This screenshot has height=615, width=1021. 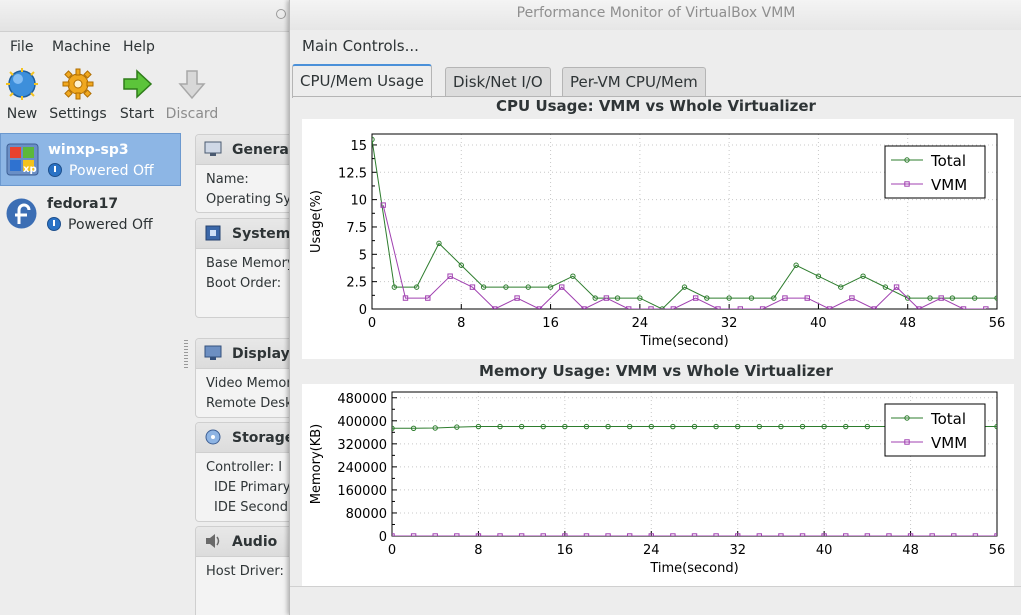 I want to click on y-tick-label: 10, so click(x=358, y=201).